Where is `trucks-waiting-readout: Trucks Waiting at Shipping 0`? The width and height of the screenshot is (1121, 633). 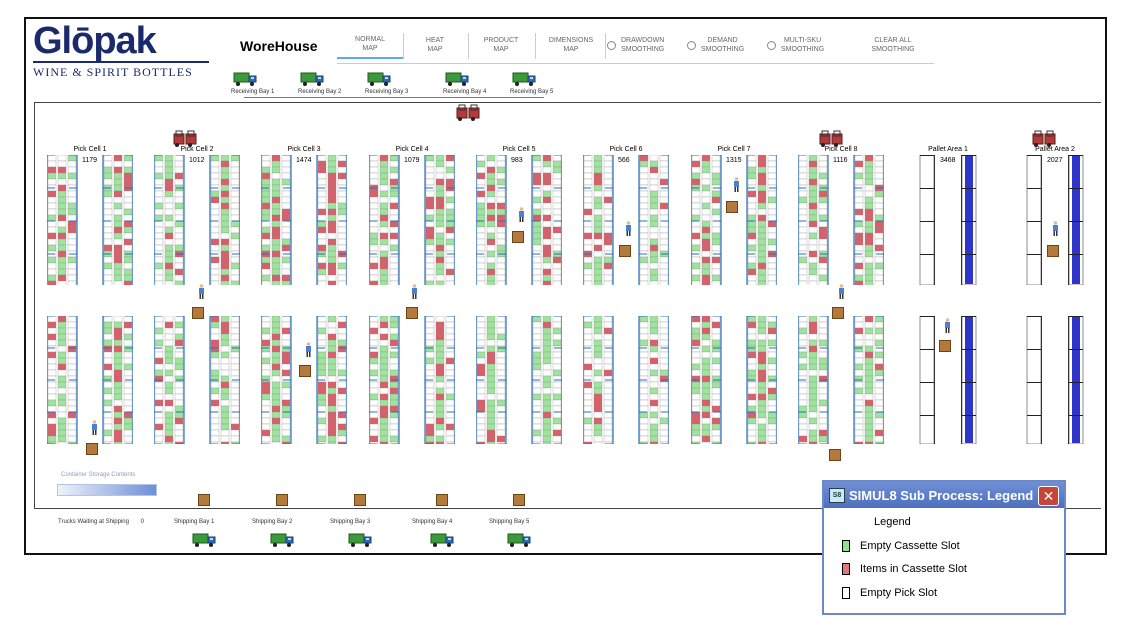 trucks-waiting-readout: Trucks Waiting at Shipping 0 is located at coordinates (101, 522).